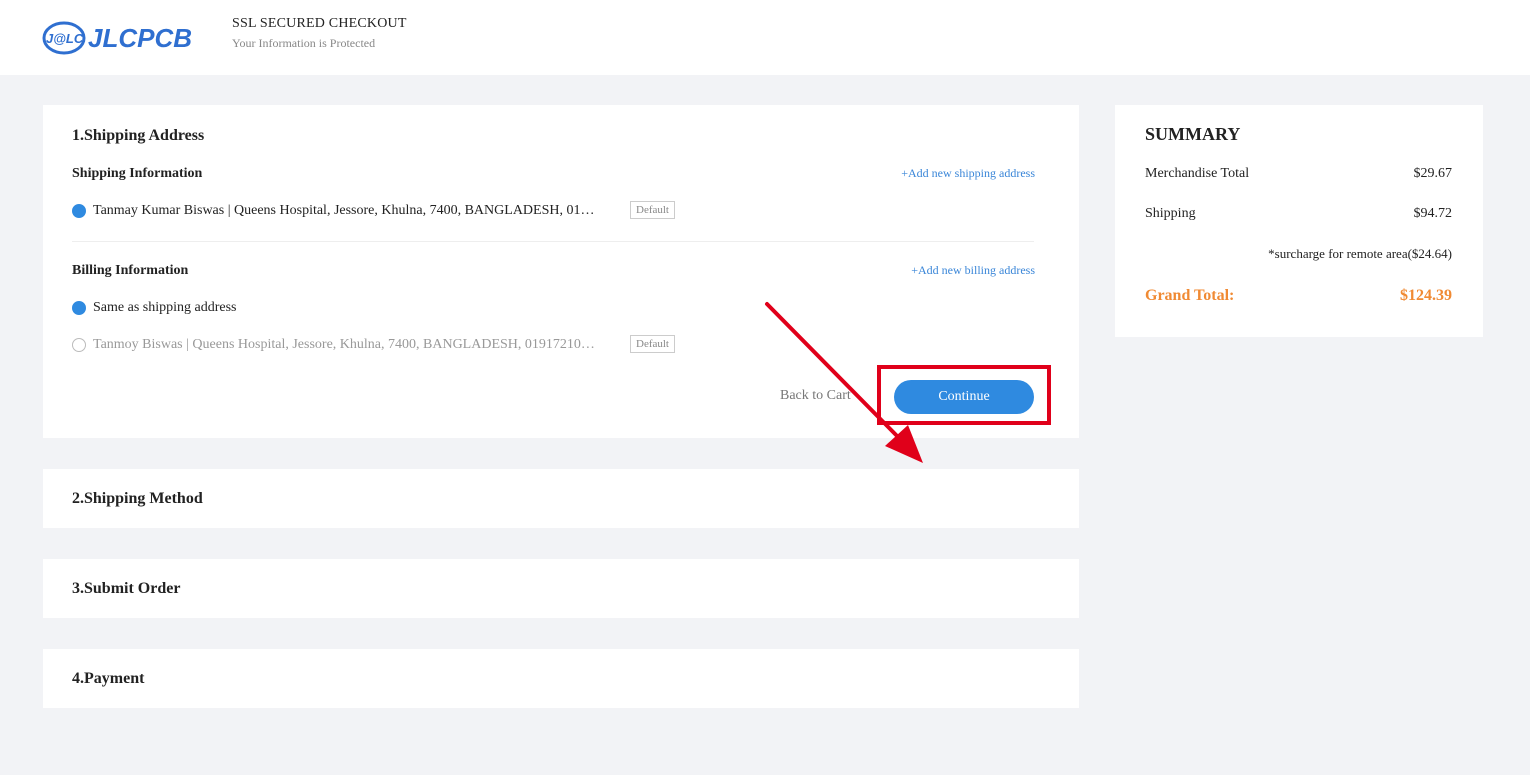  What do you see at coordinates (1190, 295) in the screenshot?
I see `grand-total-label: Grand Total:` at bounding box center [1190, 295].